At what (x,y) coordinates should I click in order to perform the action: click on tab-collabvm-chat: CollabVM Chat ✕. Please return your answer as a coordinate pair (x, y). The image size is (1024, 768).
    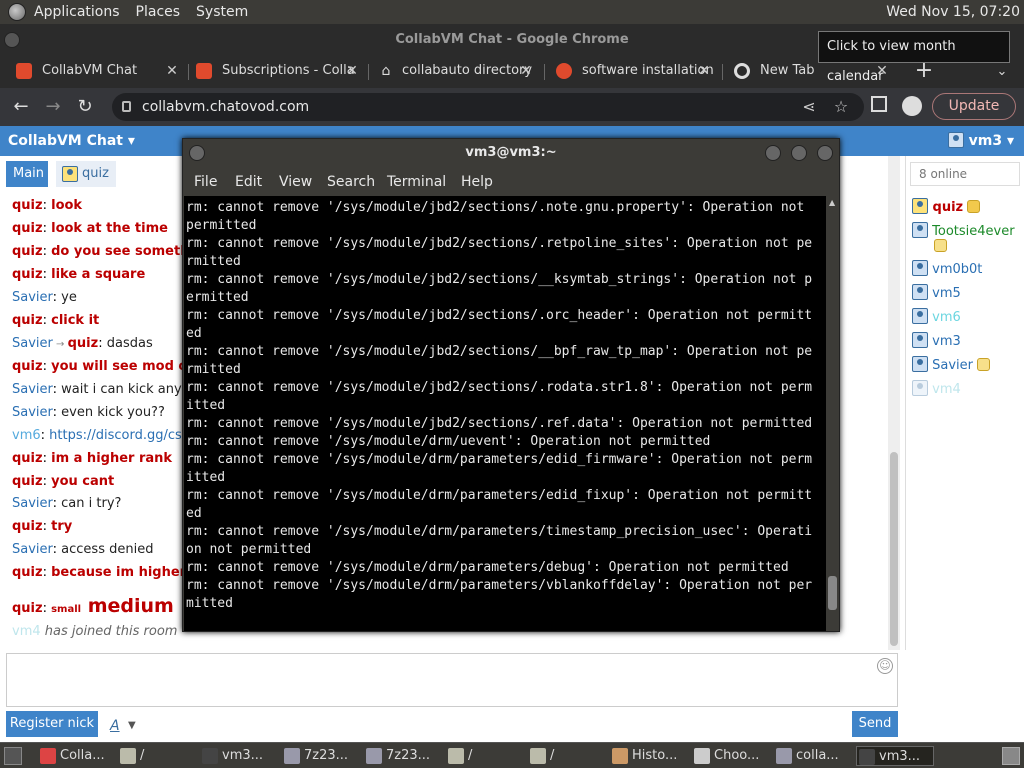
    Looking at the image, I should click on (94, 72).